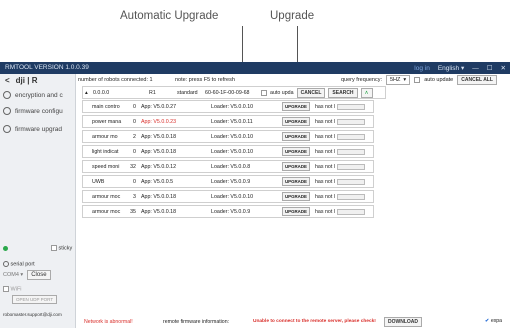 This screenshot has width=510, height=328. I want to click on maximize-button: ☐, so click(490, 68).